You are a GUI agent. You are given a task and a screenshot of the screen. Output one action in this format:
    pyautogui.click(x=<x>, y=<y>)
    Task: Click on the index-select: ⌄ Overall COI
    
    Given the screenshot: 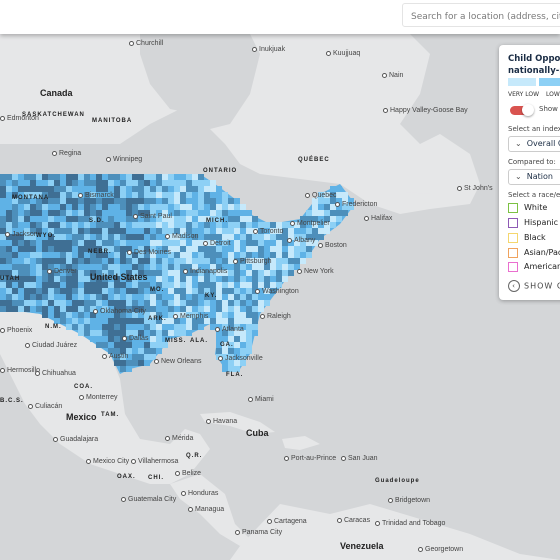 What is the action you would take?
    pyautogui.click(x=534, y=144)
    